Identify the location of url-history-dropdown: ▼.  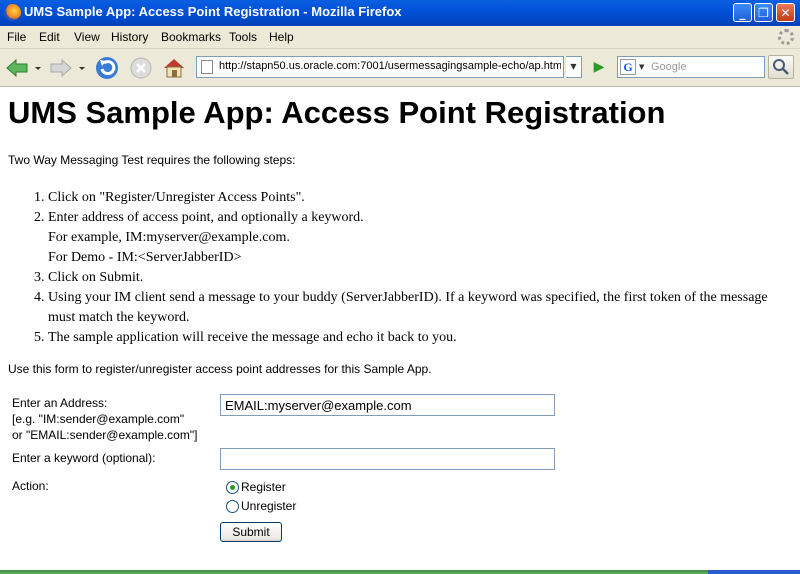
(574, 67).